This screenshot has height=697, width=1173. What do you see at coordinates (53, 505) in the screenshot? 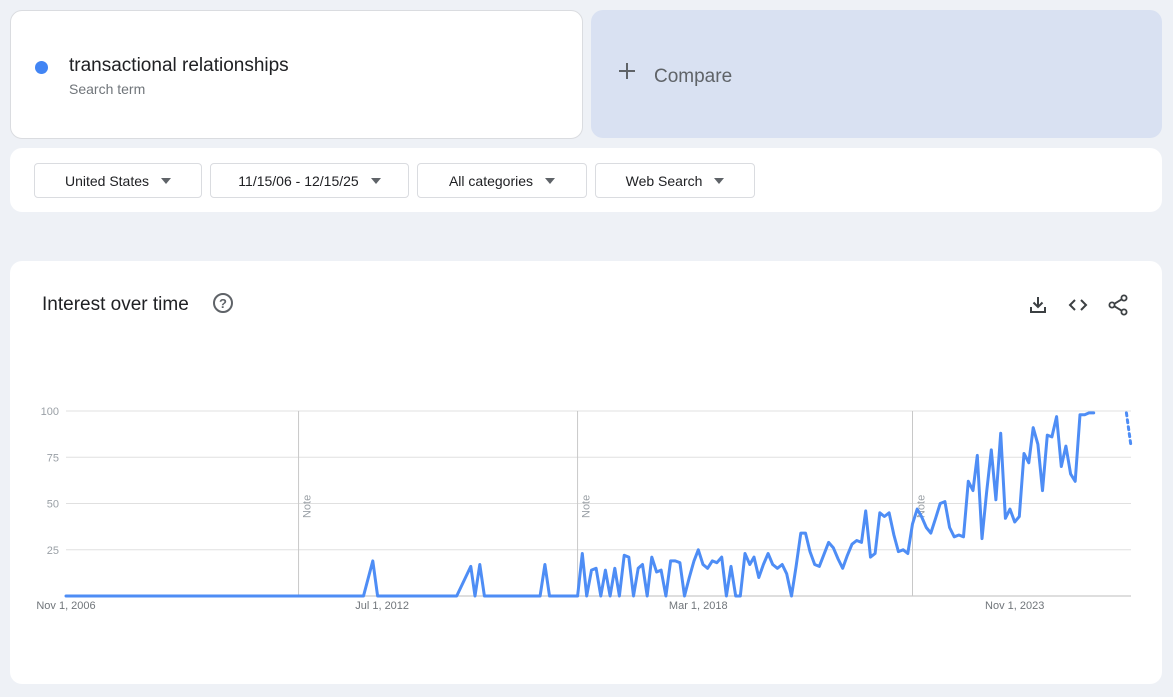
I see `y-tick-label: 50` at bounding box center [53, 505].